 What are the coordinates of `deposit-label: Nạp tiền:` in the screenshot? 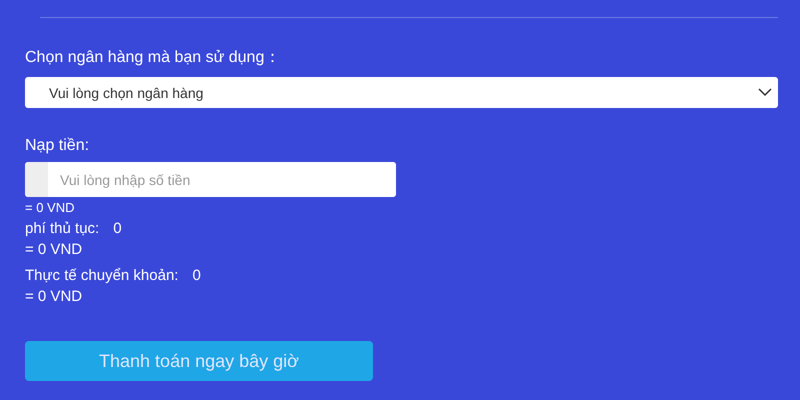 It's located at (57, 146).